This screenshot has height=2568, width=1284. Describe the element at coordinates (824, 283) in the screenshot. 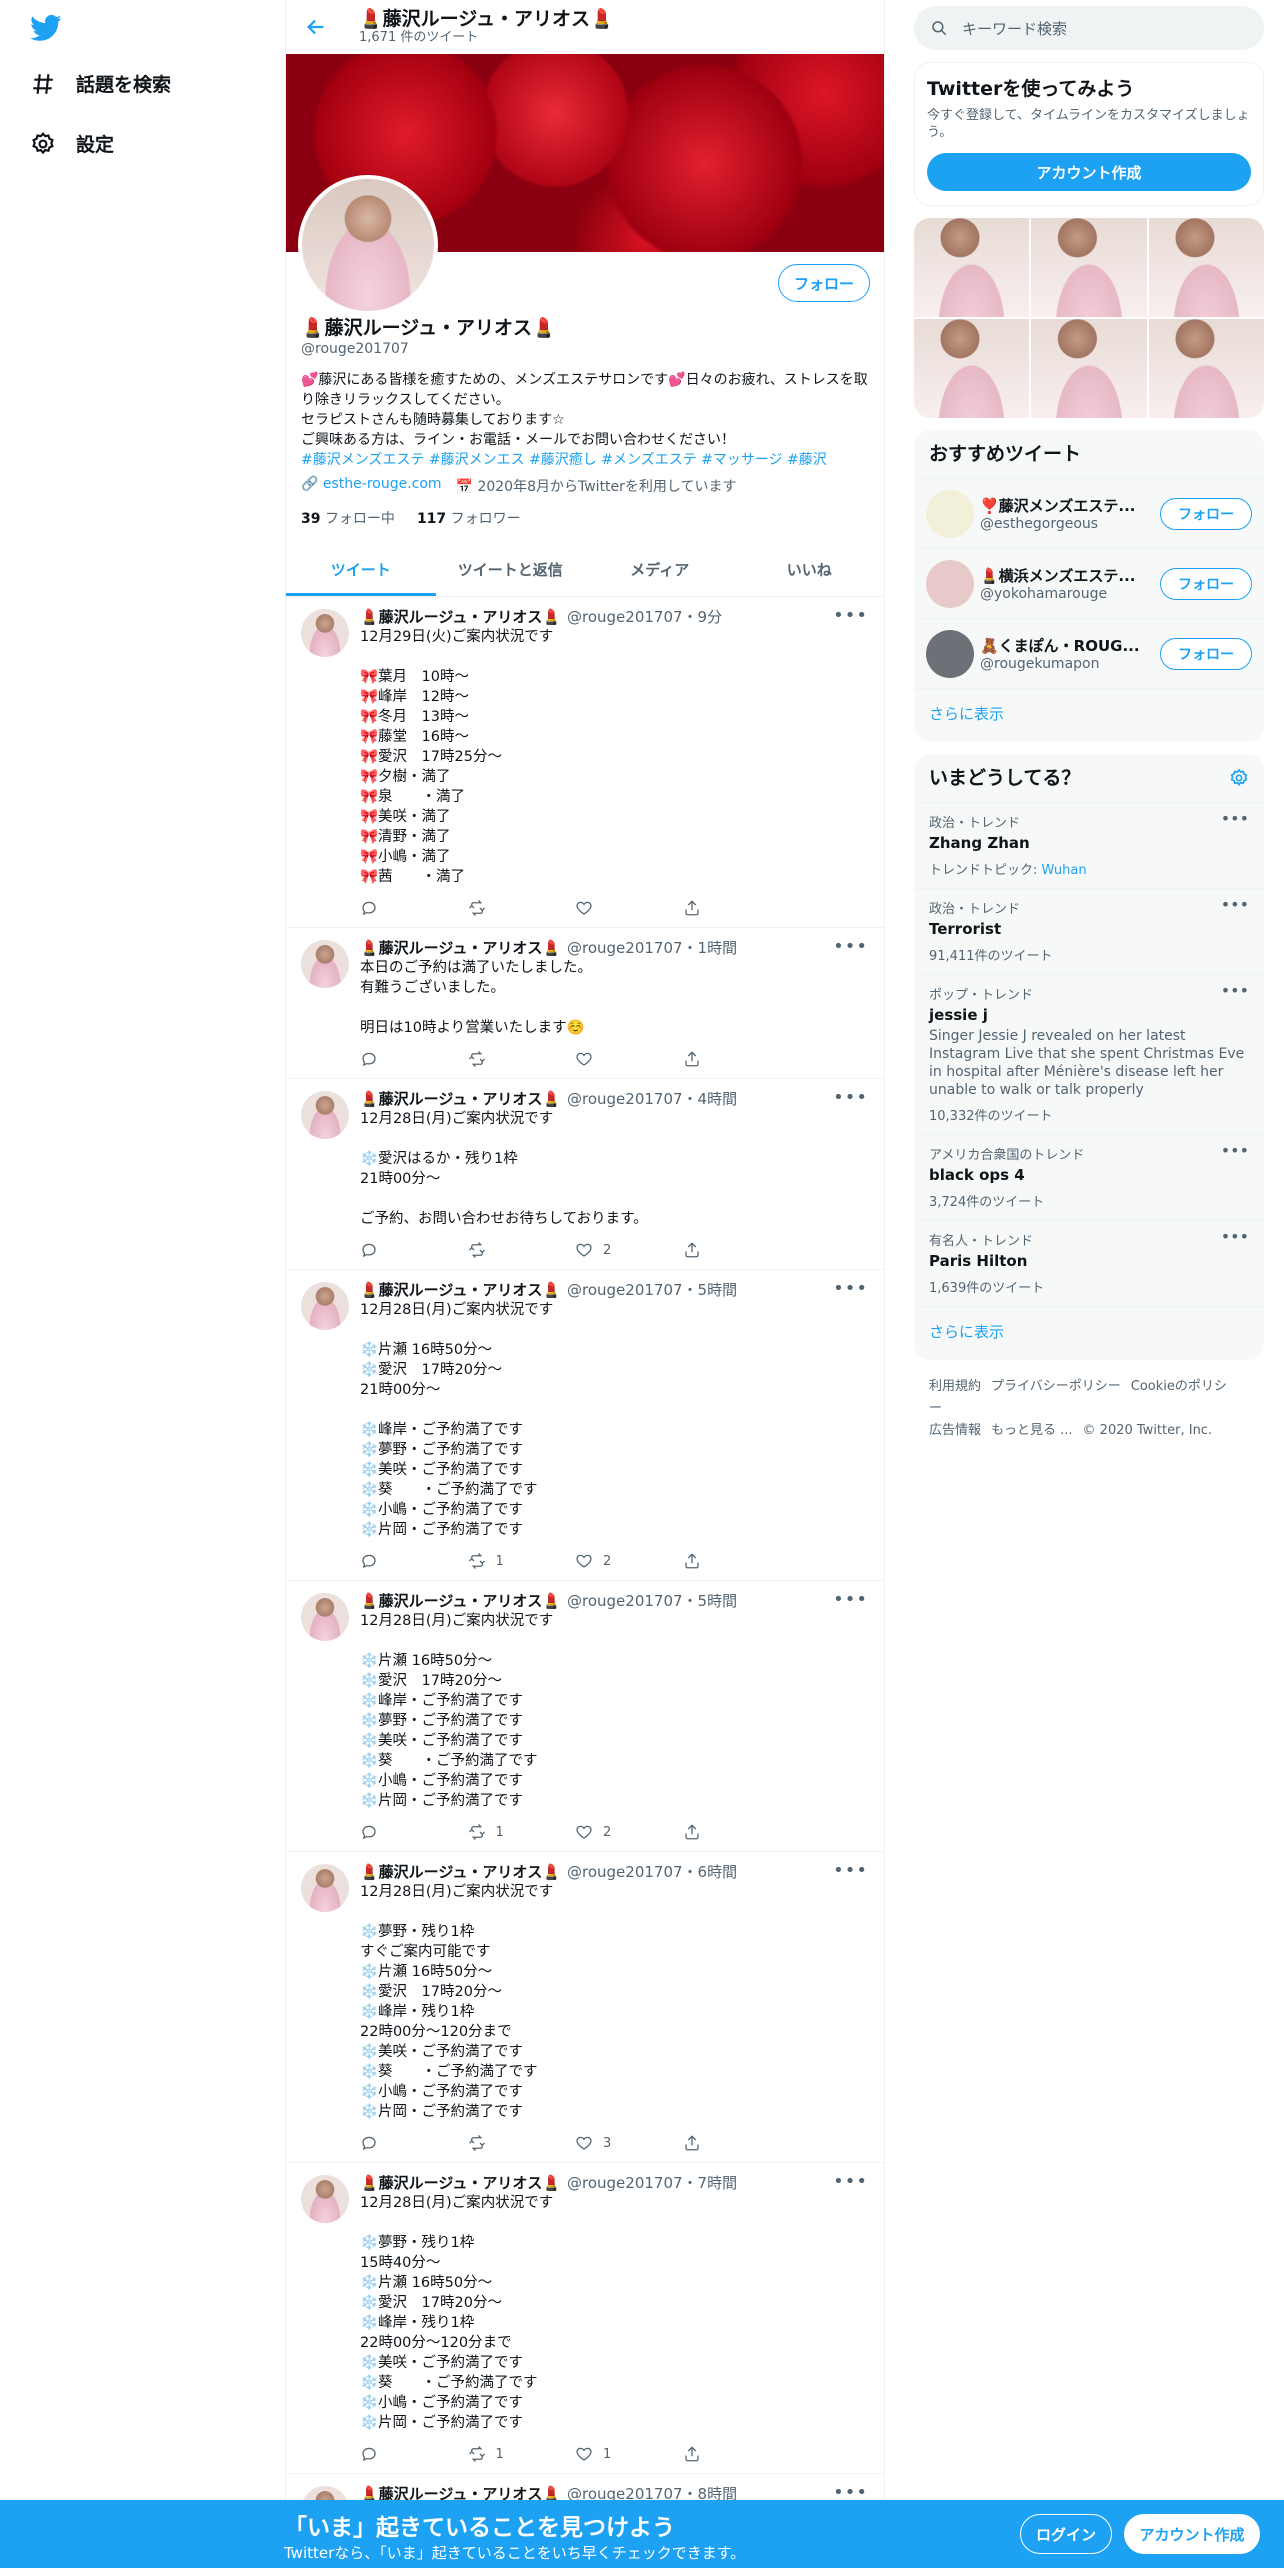

I see `follow-button: フォロー` at that location.